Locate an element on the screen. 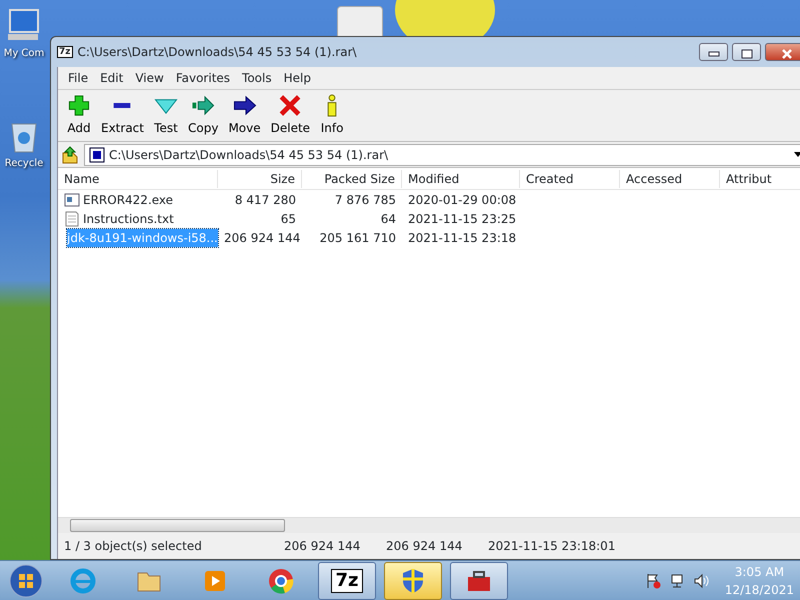 The width and height of the screenshot is (800, 600). scrollbar-thumb is located at coordinates (177, 525).